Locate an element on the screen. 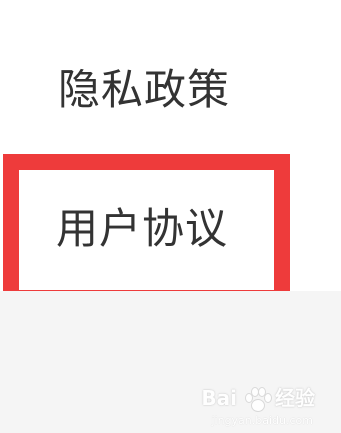 The image size is (341, 433). user-agreement-label: 用户协议 is located at coordinates (142, 228).